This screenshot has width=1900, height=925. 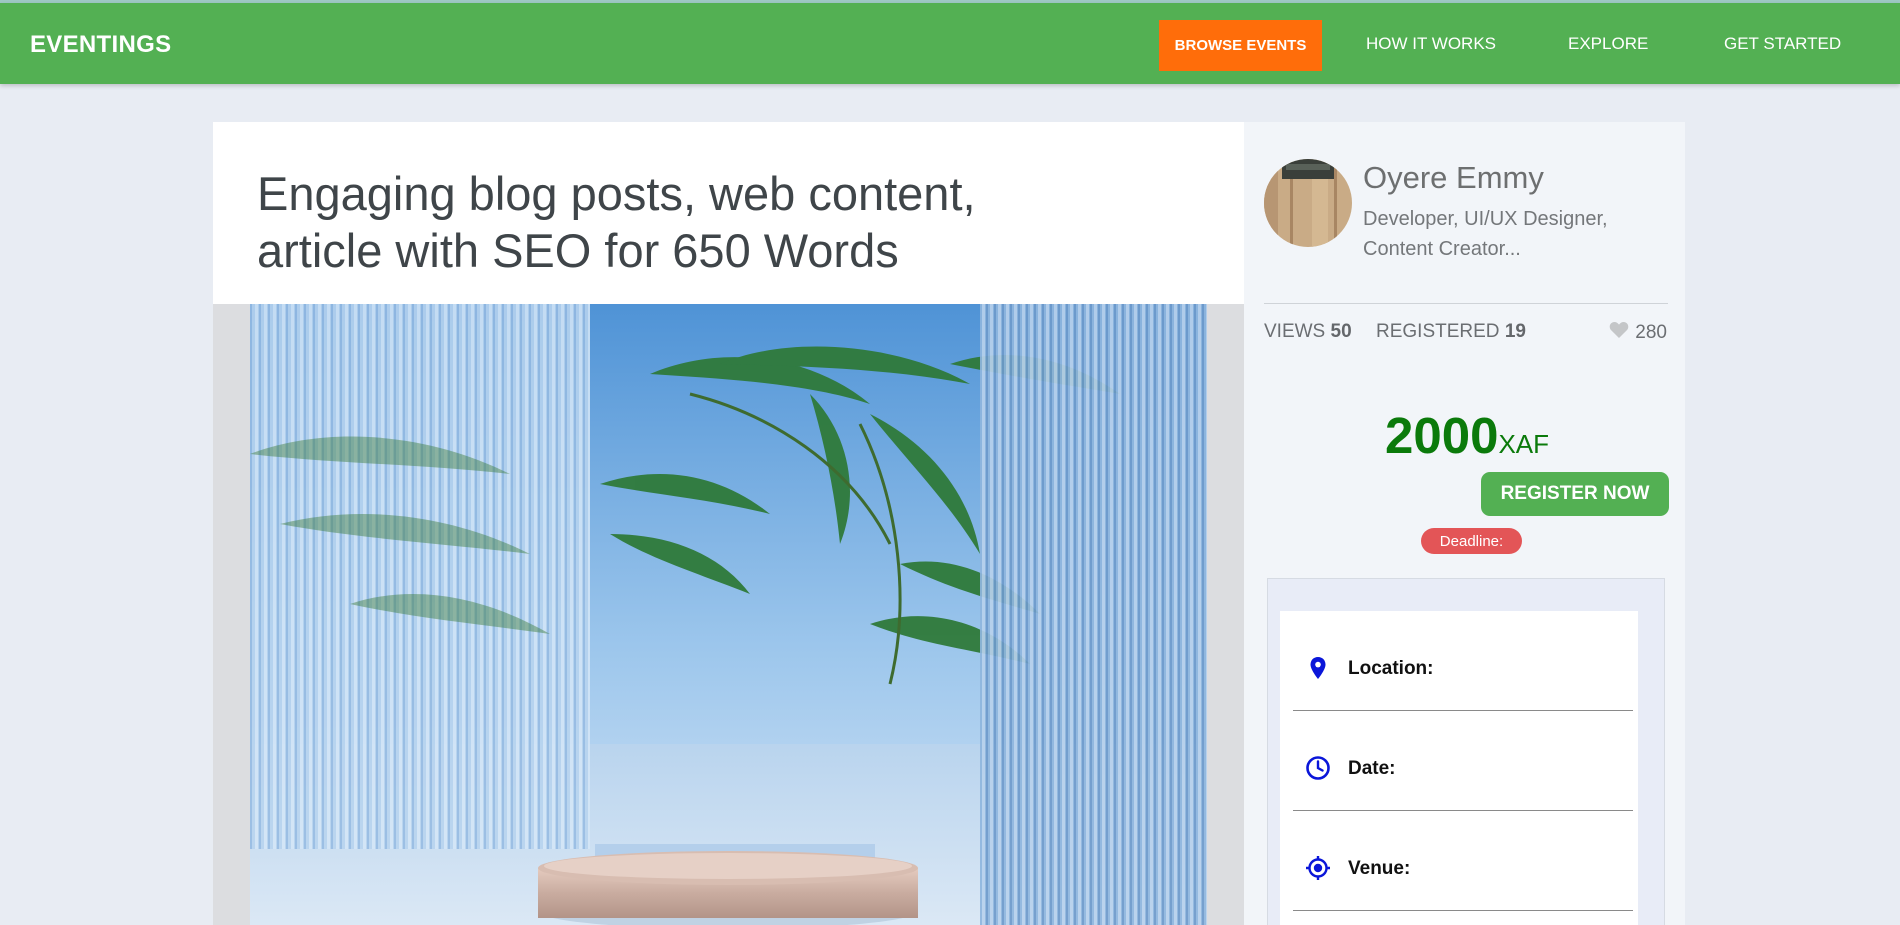 What do you see at coordinates (1379, 868) in the screenshot?
I see `venue-label: Venue:` at bounding box center [1379, 868].